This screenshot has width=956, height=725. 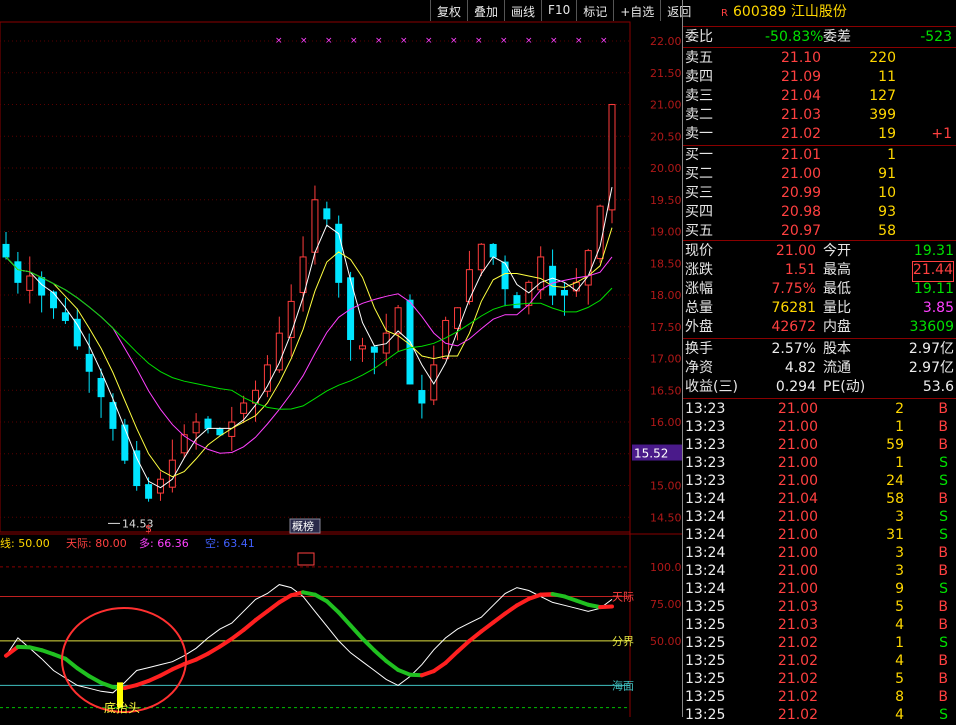 I want to click on tick-time: 13:24, so click(x=705, y=517).